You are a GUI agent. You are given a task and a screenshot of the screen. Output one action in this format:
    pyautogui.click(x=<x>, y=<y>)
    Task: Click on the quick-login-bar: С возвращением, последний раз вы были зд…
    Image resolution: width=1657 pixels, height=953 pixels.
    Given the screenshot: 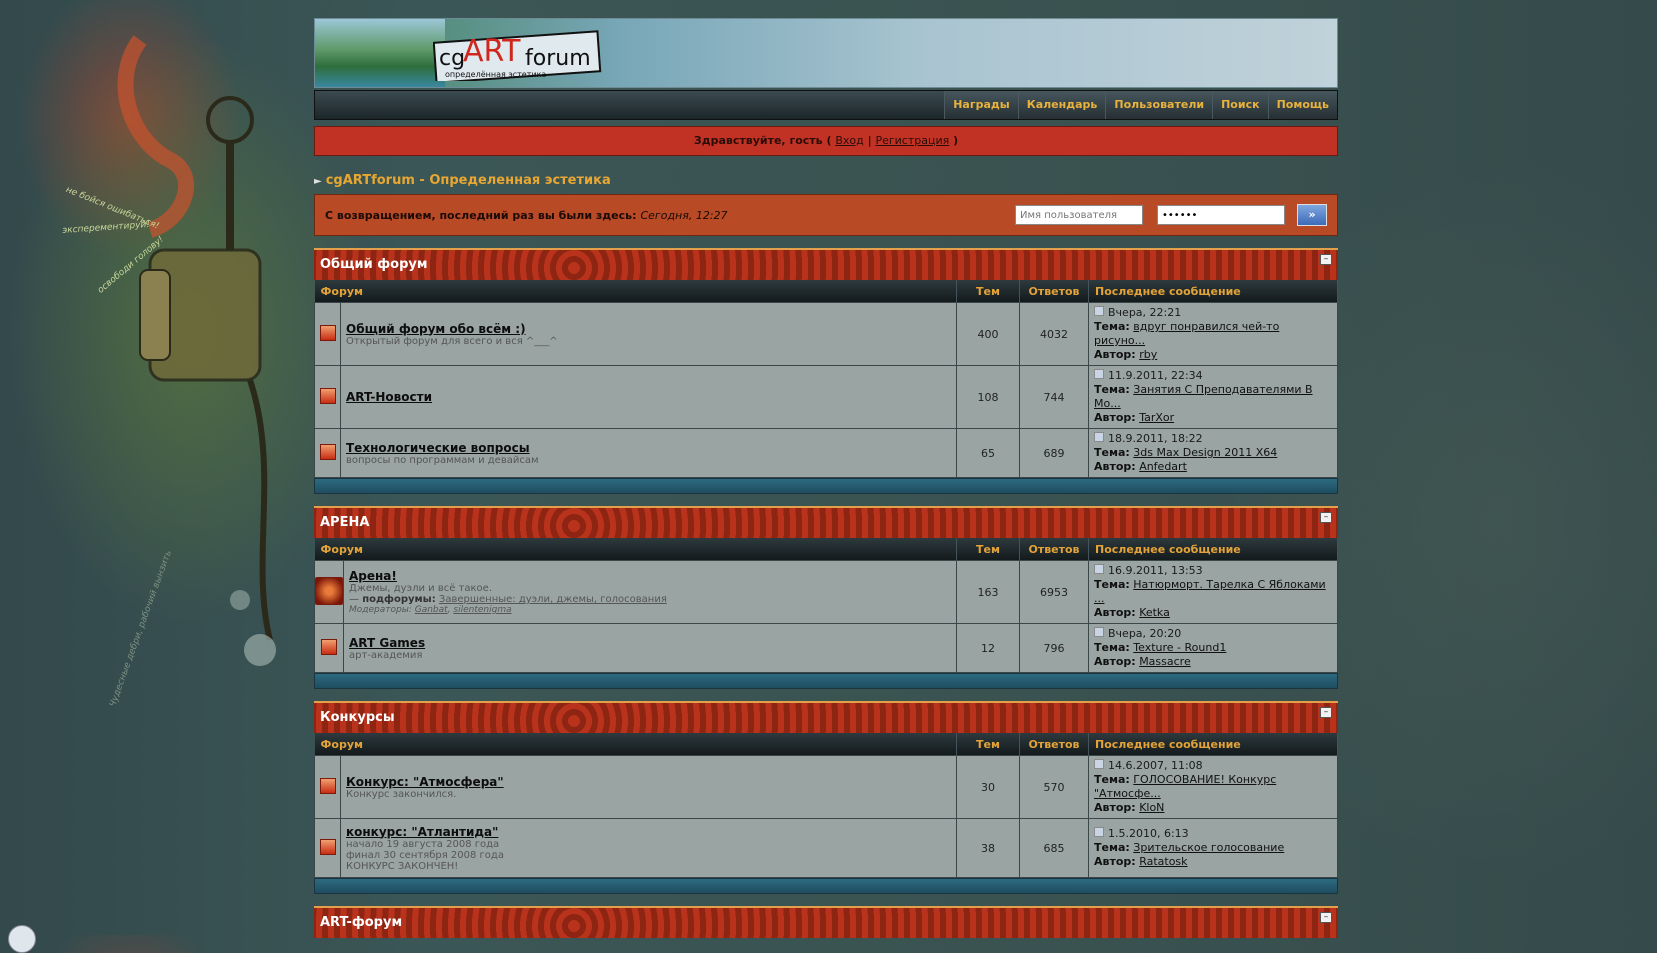 What is the action you would take?
    pyautogui.click(x=826, y=215)
    